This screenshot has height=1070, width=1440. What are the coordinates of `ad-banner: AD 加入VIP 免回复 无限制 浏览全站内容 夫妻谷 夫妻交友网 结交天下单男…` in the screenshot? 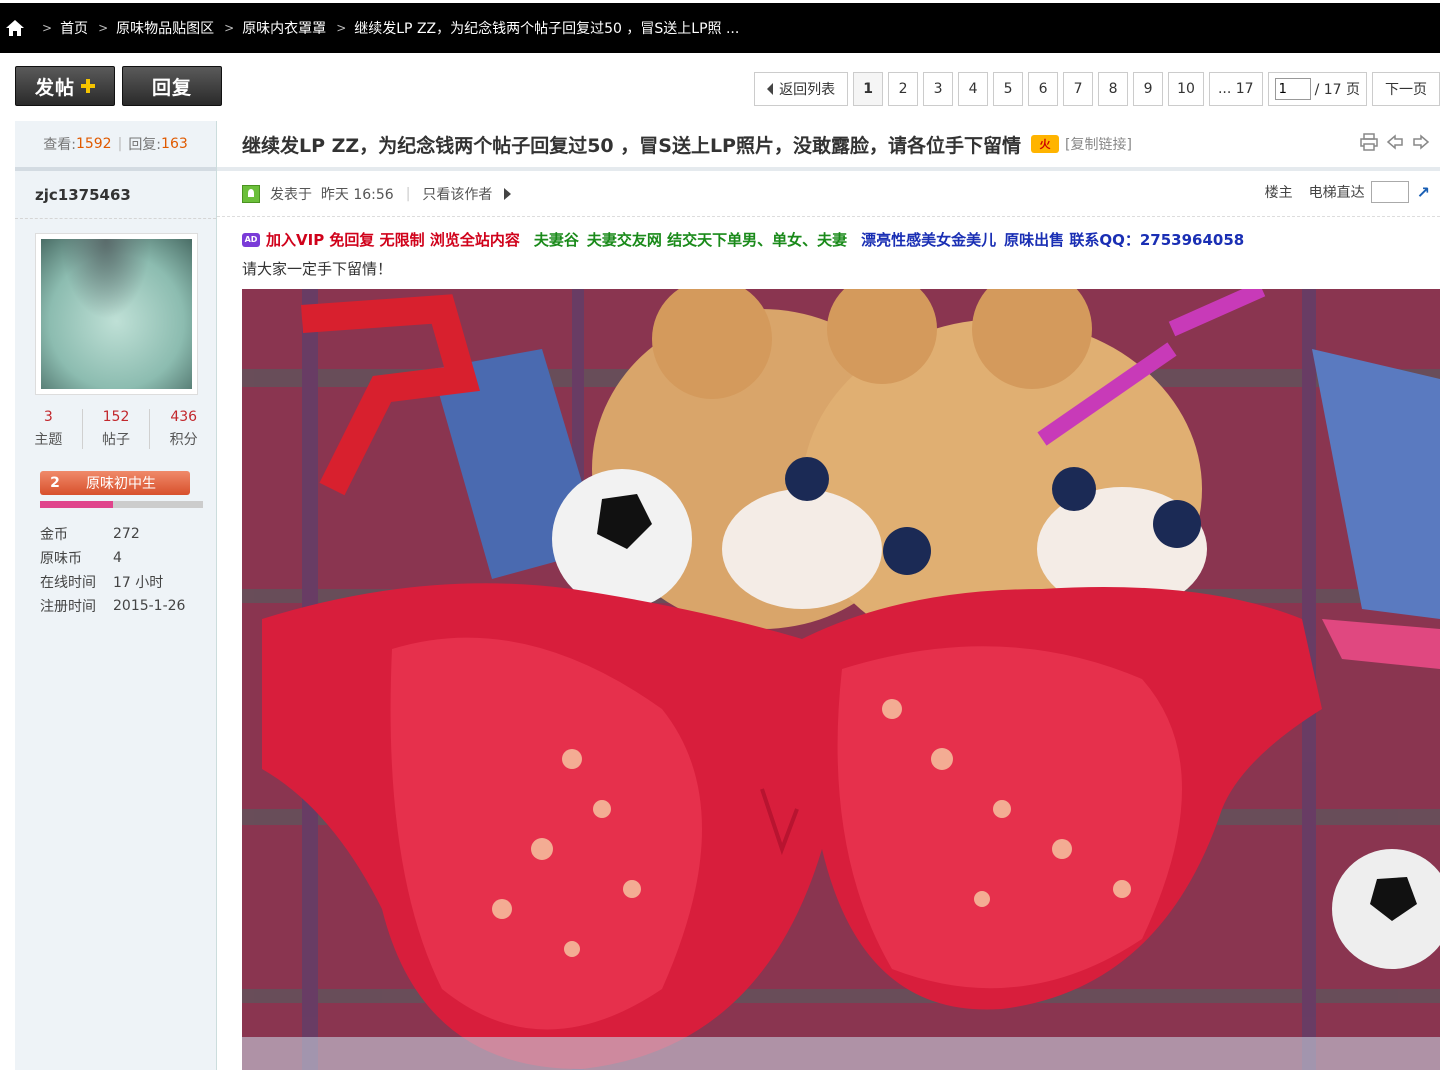 It's located at (841, 239).